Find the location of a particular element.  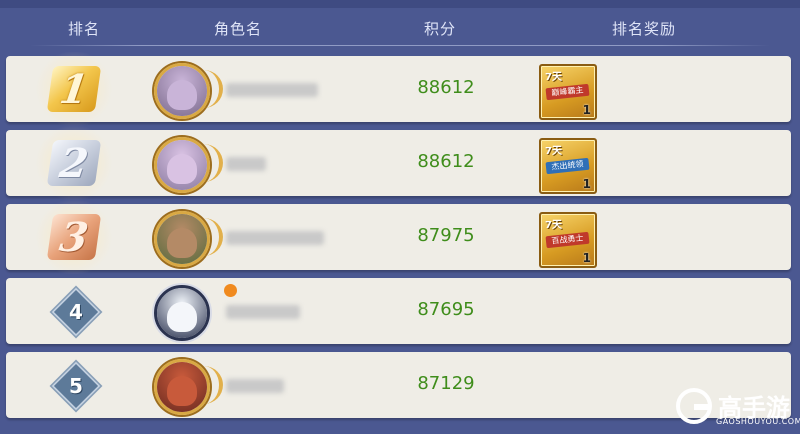

reward-item: 7天 巅峰霸主 1 is located at coordinates (568, 92).